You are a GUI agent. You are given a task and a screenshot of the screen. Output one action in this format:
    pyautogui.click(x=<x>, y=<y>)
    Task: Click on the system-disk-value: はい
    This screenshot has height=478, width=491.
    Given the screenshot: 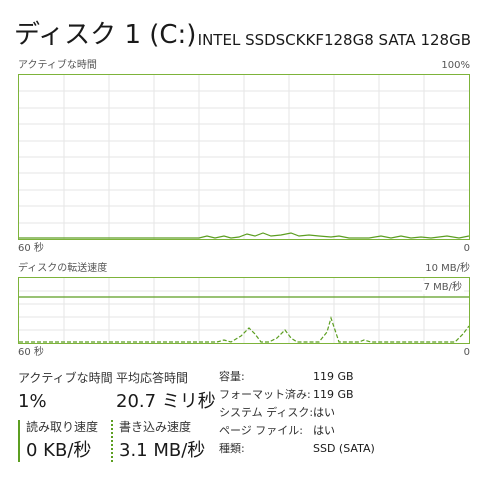 What is the action you would take?
    pyautogui.click(x=324, y=412)
    